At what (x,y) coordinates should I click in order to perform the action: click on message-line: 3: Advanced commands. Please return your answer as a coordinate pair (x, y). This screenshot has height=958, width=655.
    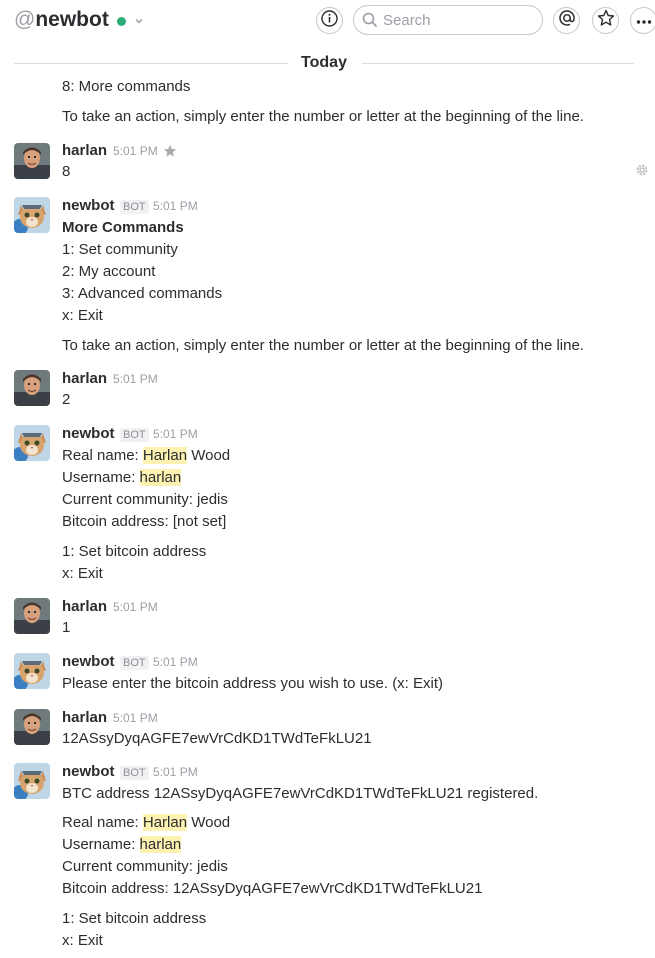
    Looking at the image, I should click on (142, 293).